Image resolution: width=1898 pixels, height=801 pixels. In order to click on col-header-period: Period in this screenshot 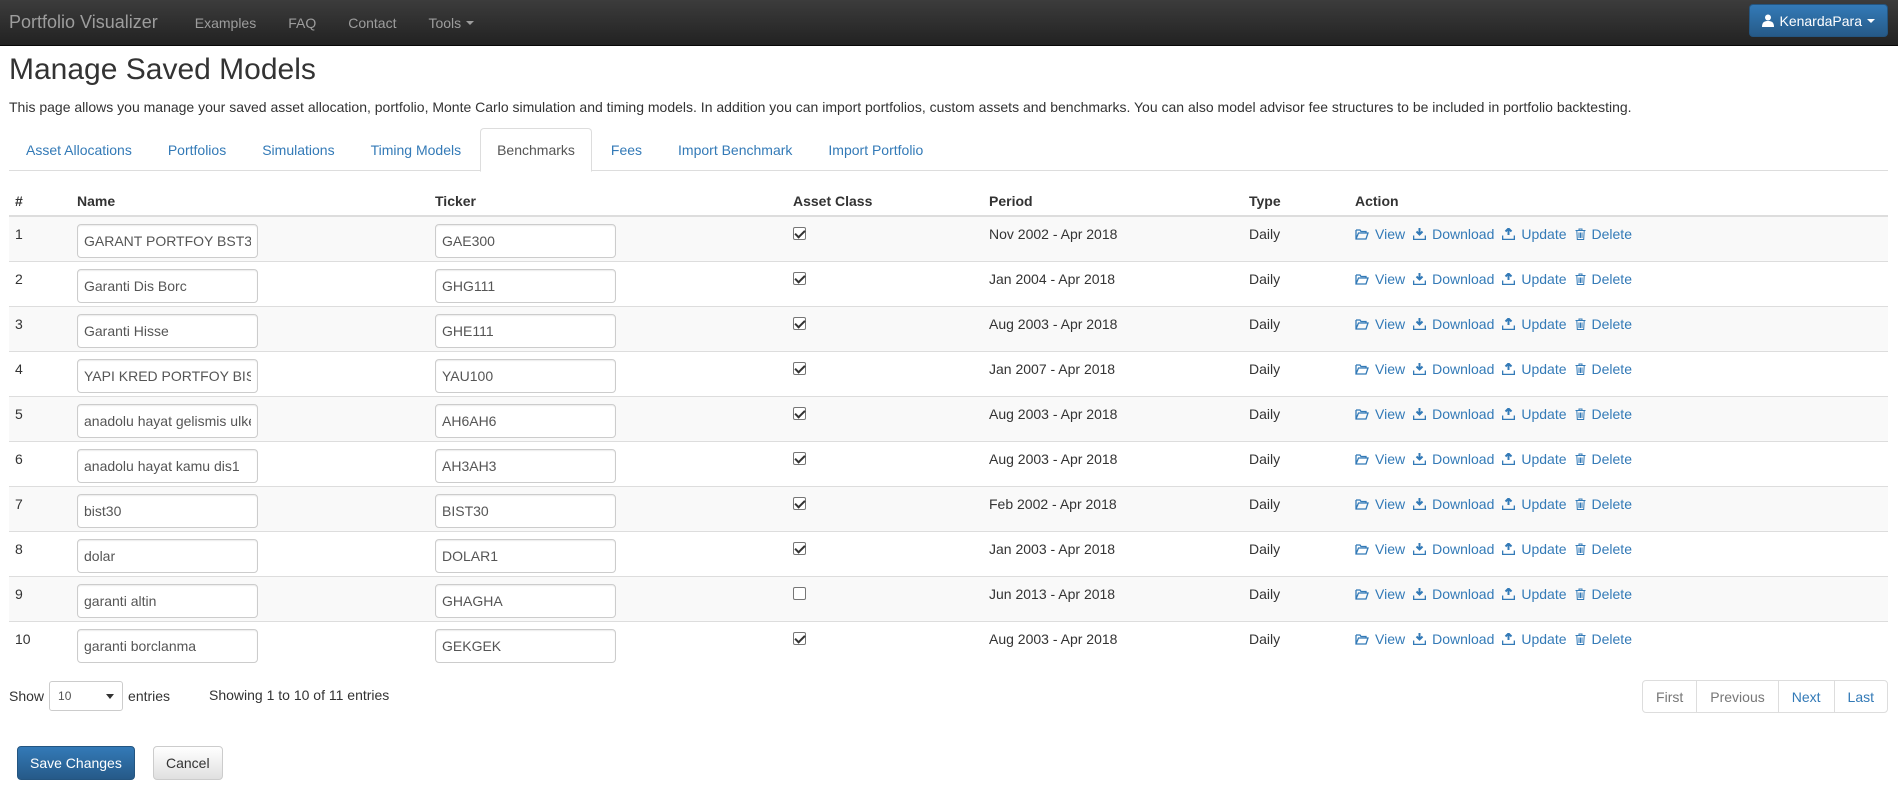, I will do `click(1113, 202)`.